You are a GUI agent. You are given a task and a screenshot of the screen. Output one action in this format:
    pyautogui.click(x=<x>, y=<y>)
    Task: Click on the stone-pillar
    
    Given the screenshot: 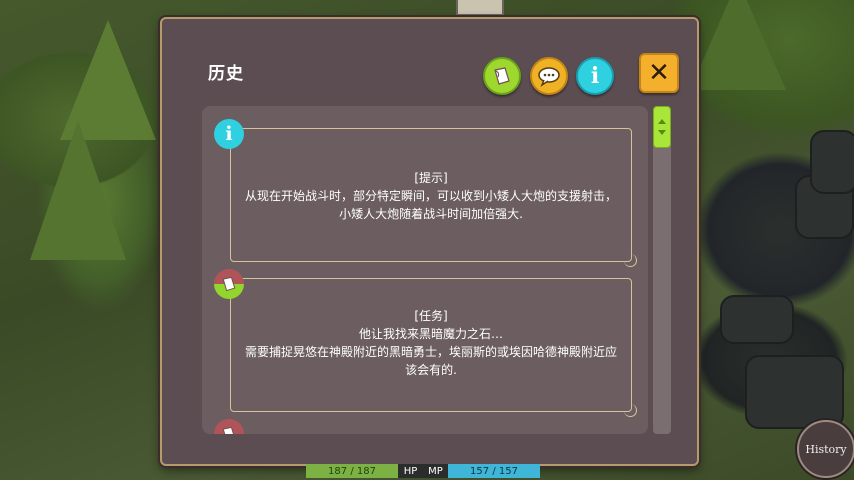 What is the action you would take?
    pyautogui.click(x=480, y=8)
    